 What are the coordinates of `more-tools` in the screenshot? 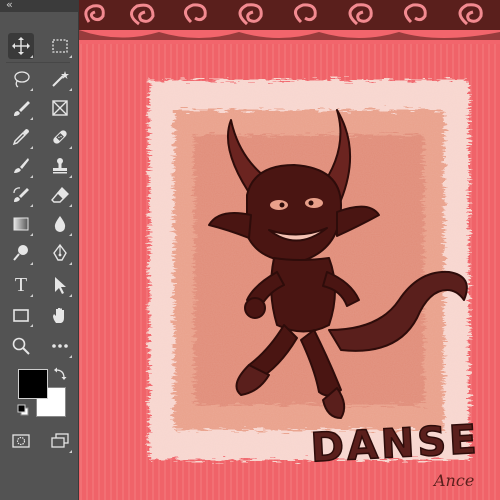 It's located at (60, 346).